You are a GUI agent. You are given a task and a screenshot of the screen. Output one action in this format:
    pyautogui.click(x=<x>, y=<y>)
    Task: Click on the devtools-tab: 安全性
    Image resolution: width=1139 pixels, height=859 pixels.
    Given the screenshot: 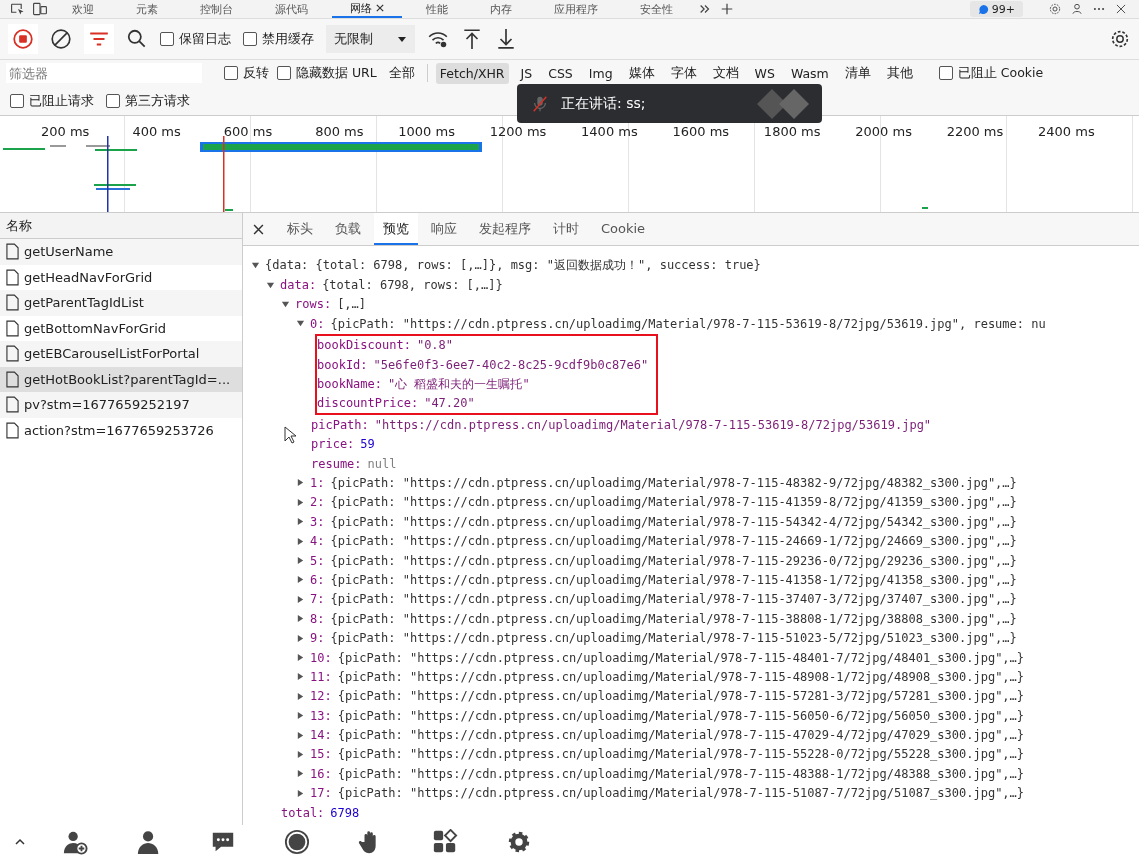 What is the action you would take?
    pyautogui.click(x=656, y=9)
    